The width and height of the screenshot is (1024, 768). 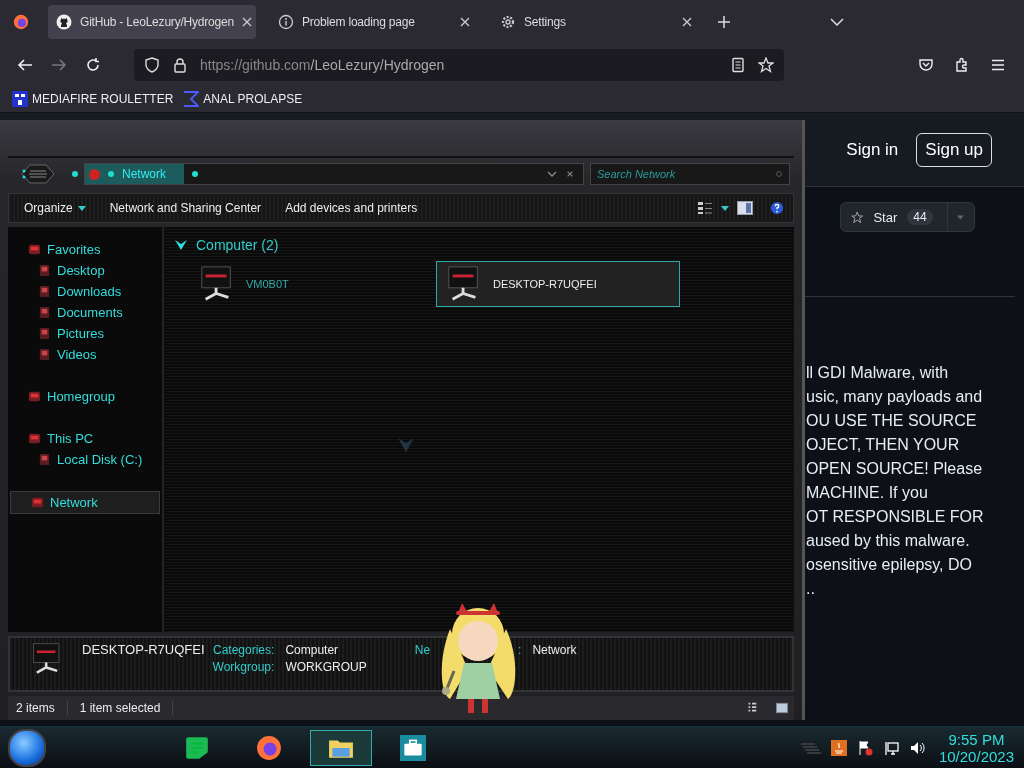 What do you see at coordinates (85, 333) in the screenshot?
I see `nav-item: Pictures` at bounding box center [85, 333].